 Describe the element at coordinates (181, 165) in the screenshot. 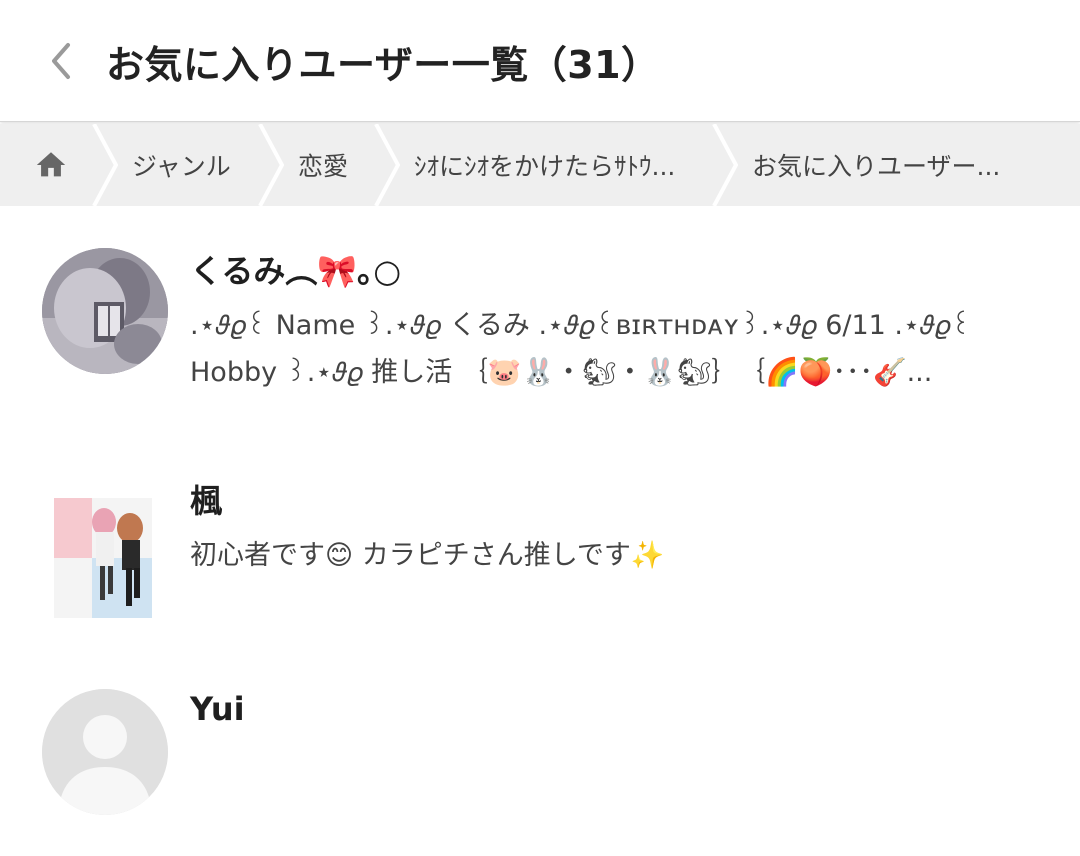

I see `breadcrumb-item-genre: ジャンル` at that location.